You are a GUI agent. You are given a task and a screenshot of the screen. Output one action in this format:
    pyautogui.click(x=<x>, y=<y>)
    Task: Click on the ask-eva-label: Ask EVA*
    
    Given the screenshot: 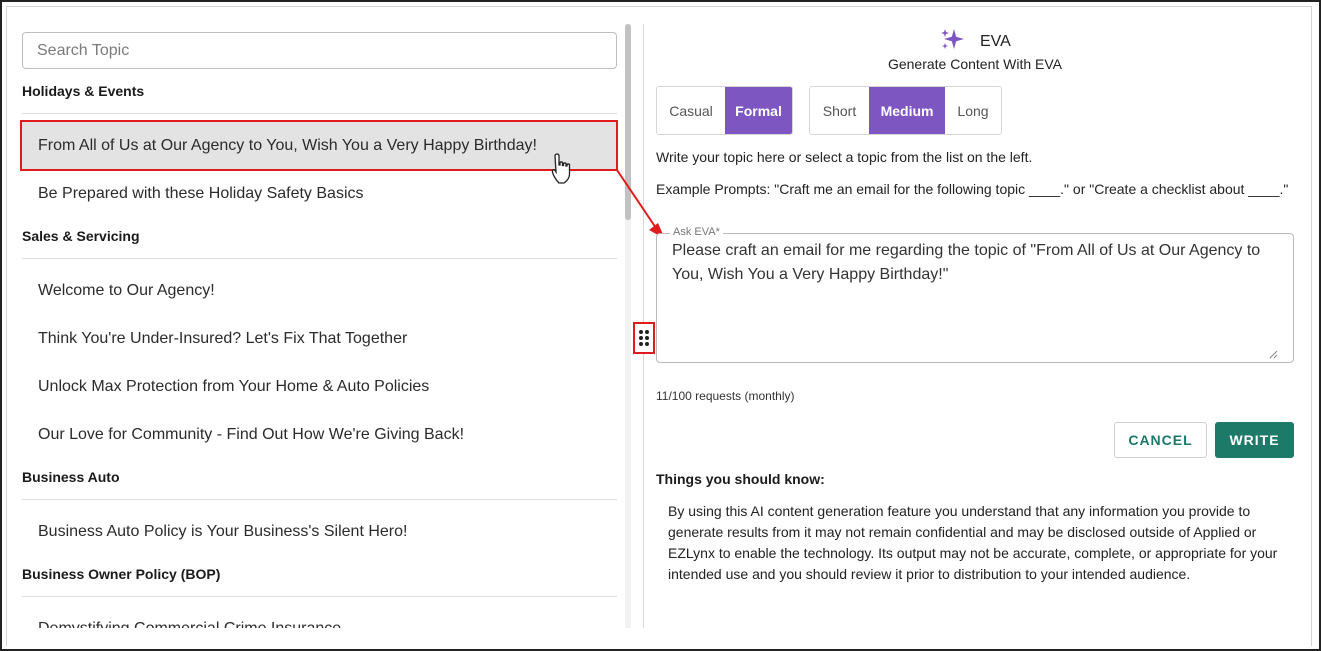 What is the action you would take?
    pyautogui.click(x=696, y=232)
    